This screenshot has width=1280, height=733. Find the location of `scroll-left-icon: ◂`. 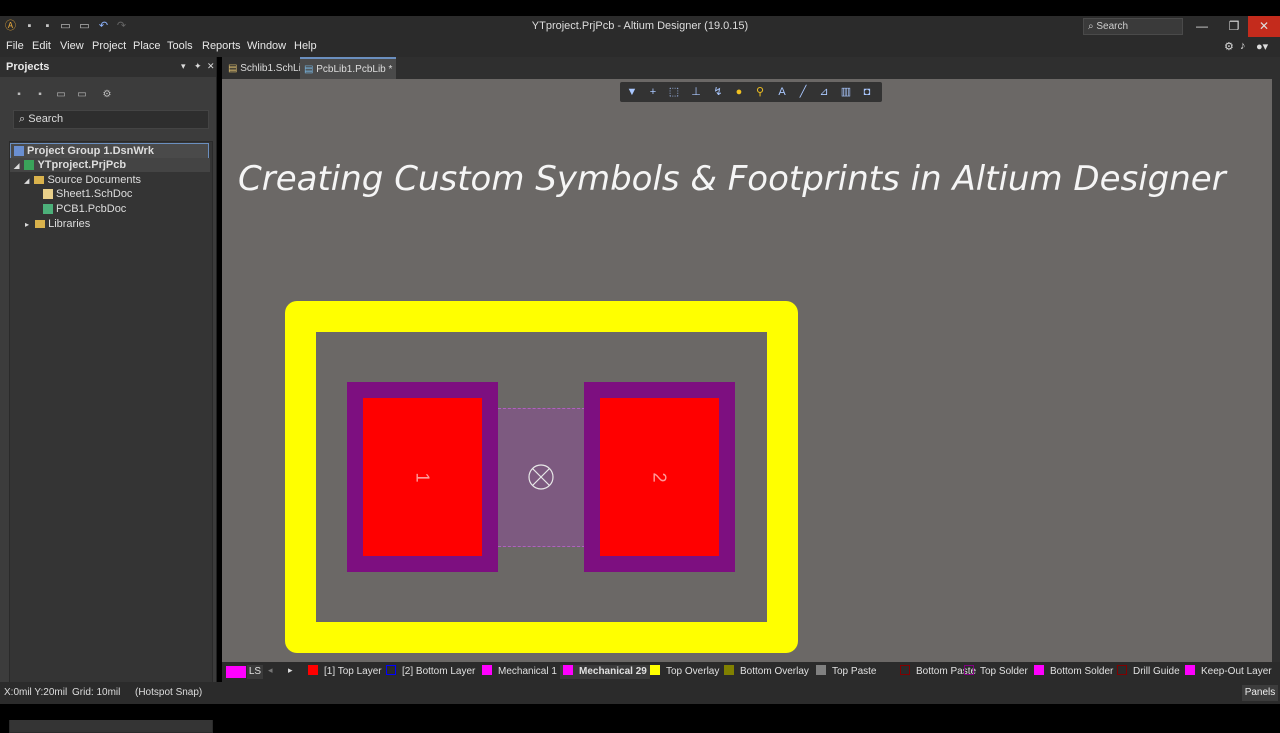

scroll-left-icon: ◂ is located at coordinates (270, 670).